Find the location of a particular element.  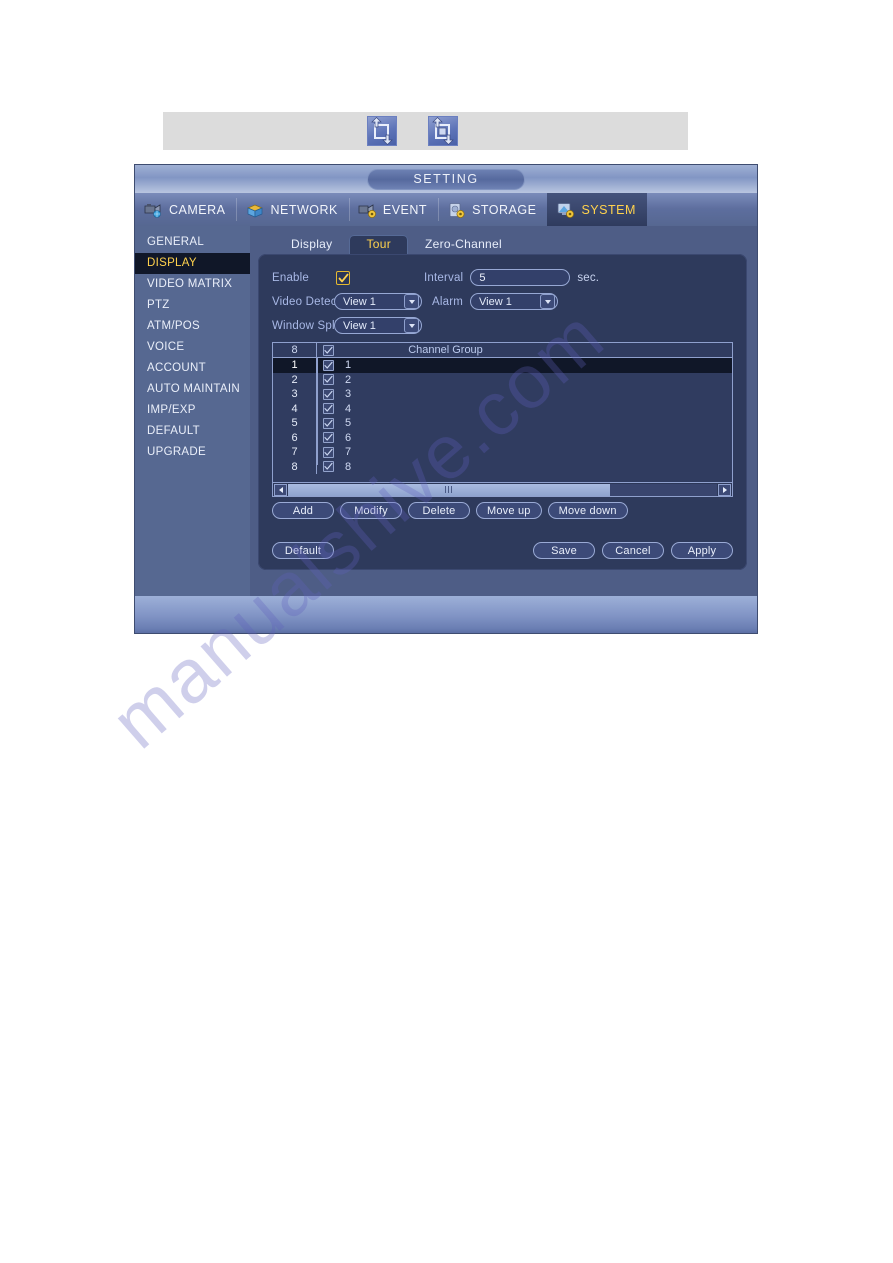

alarm-label: Alarm is located at coordinates (448, 301).